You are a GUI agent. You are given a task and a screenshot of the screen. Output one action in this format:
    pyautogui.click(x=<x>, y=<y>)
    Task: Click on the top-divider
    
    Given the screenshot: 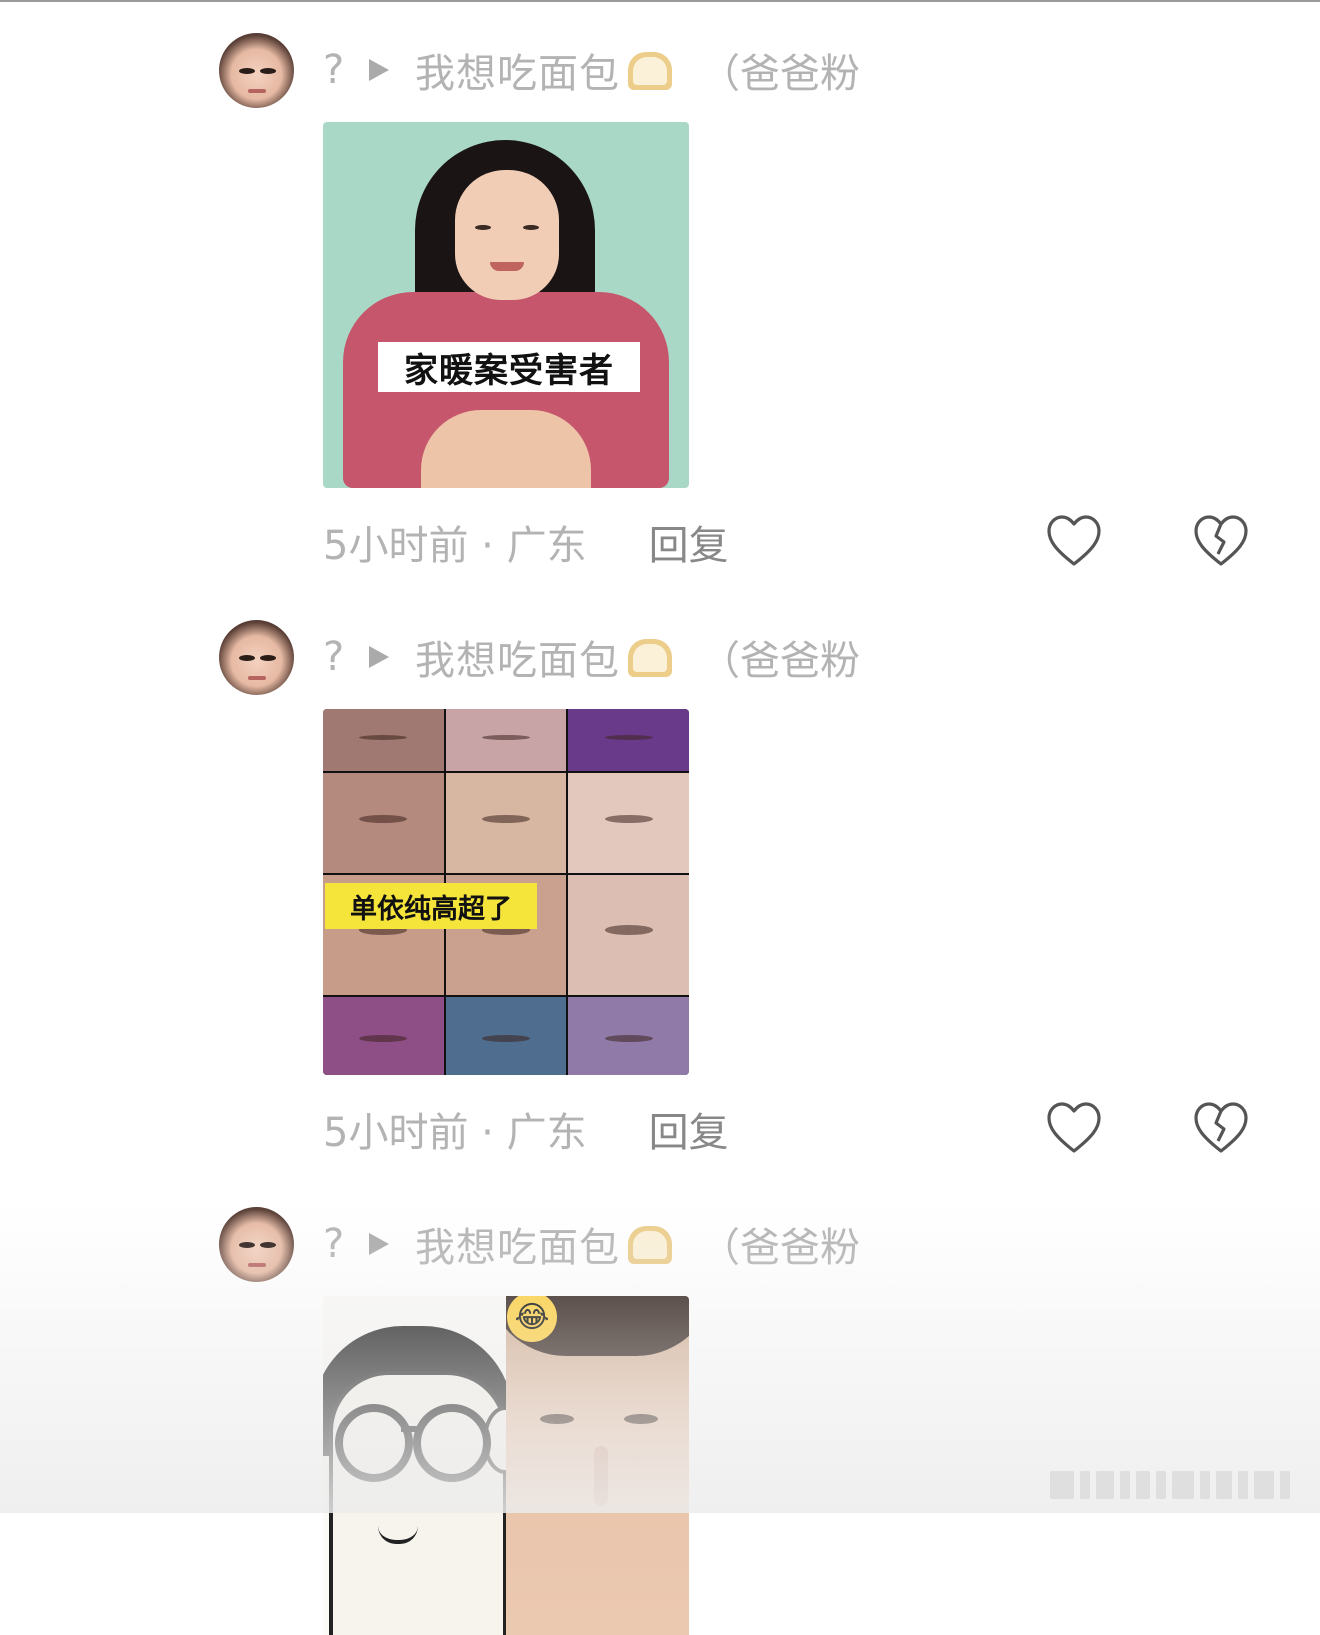 What is the action you would take?
    pyautogui.click(x=660, y=1)
    